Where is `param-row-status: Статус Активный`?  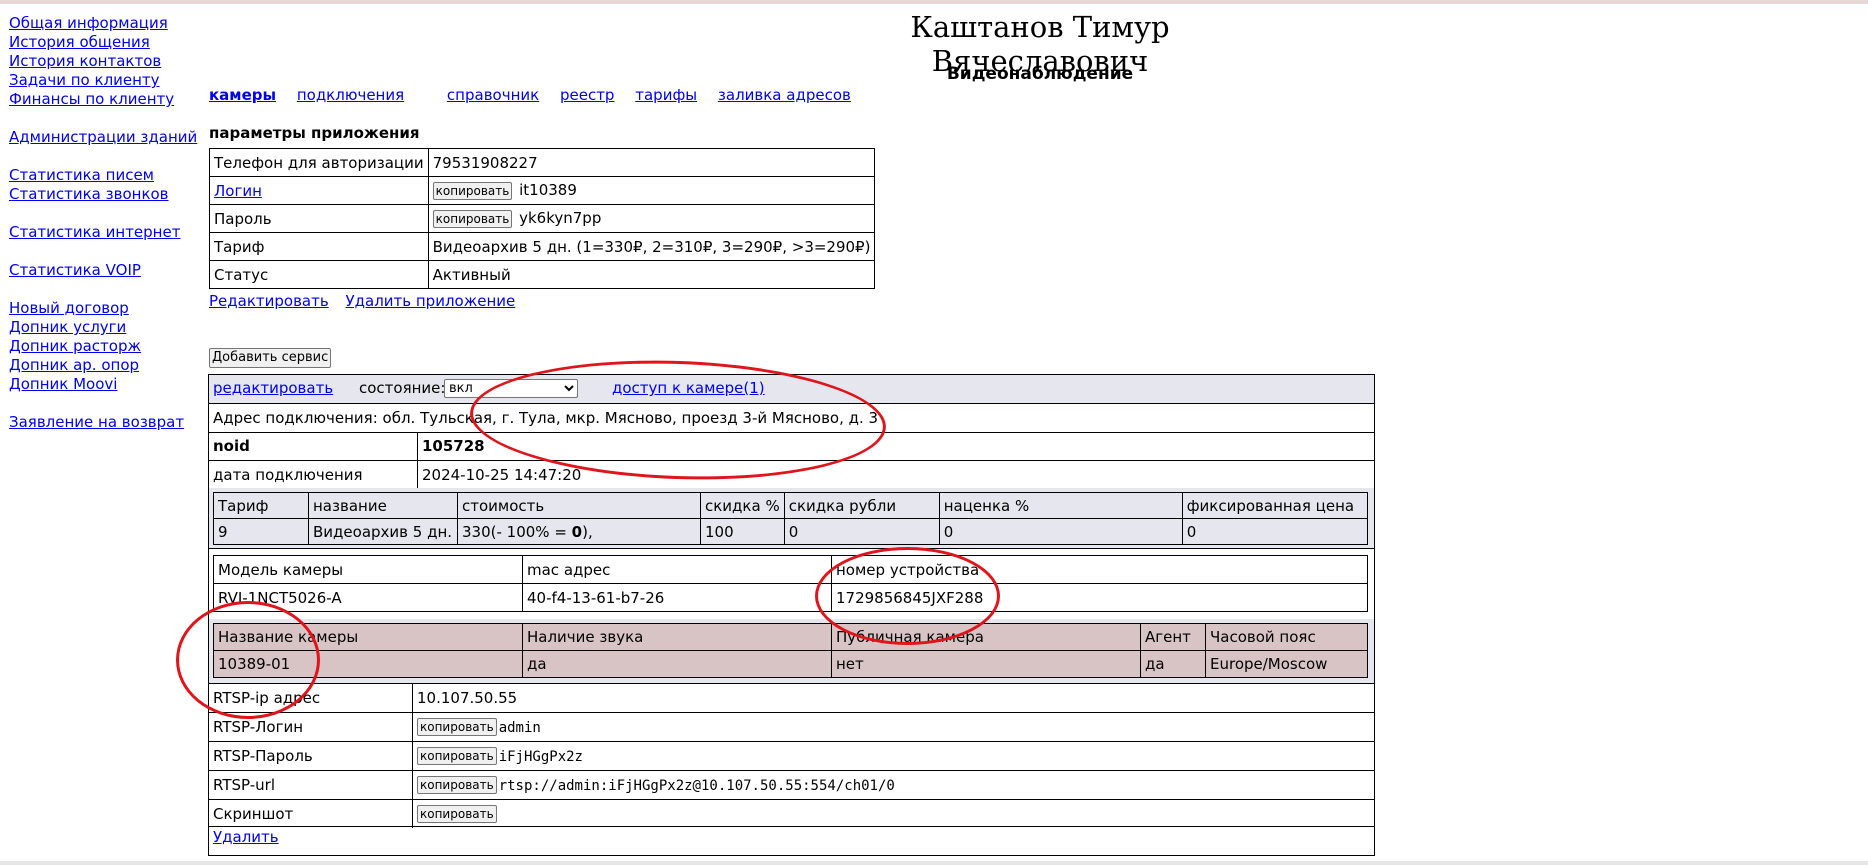 param-row-status: Статус Активный is located at coordinates (542, 274).